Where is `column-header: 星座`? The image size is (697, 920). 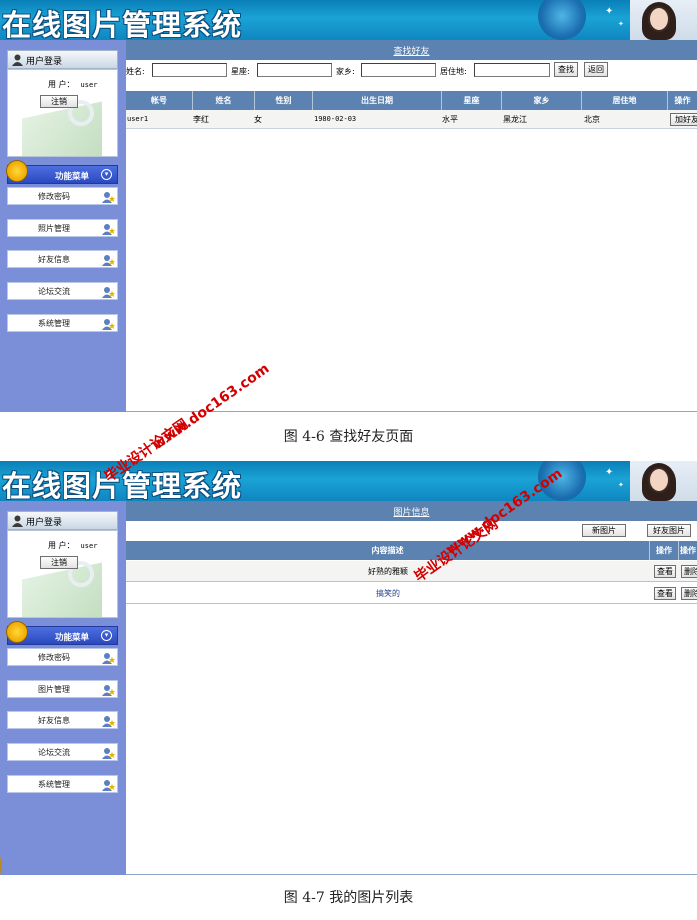
column-header: 星座 is located at coordinates (472, 100).